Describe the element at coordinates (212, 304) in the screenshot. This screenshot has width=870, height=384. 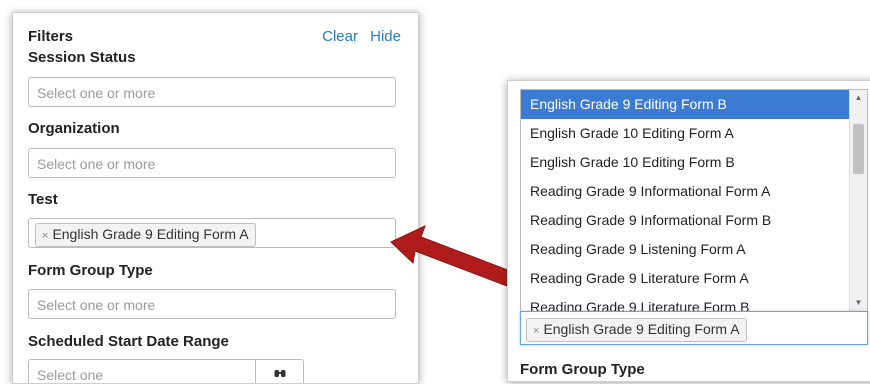
I see `form-group-type-input: Select one or more` at that location.